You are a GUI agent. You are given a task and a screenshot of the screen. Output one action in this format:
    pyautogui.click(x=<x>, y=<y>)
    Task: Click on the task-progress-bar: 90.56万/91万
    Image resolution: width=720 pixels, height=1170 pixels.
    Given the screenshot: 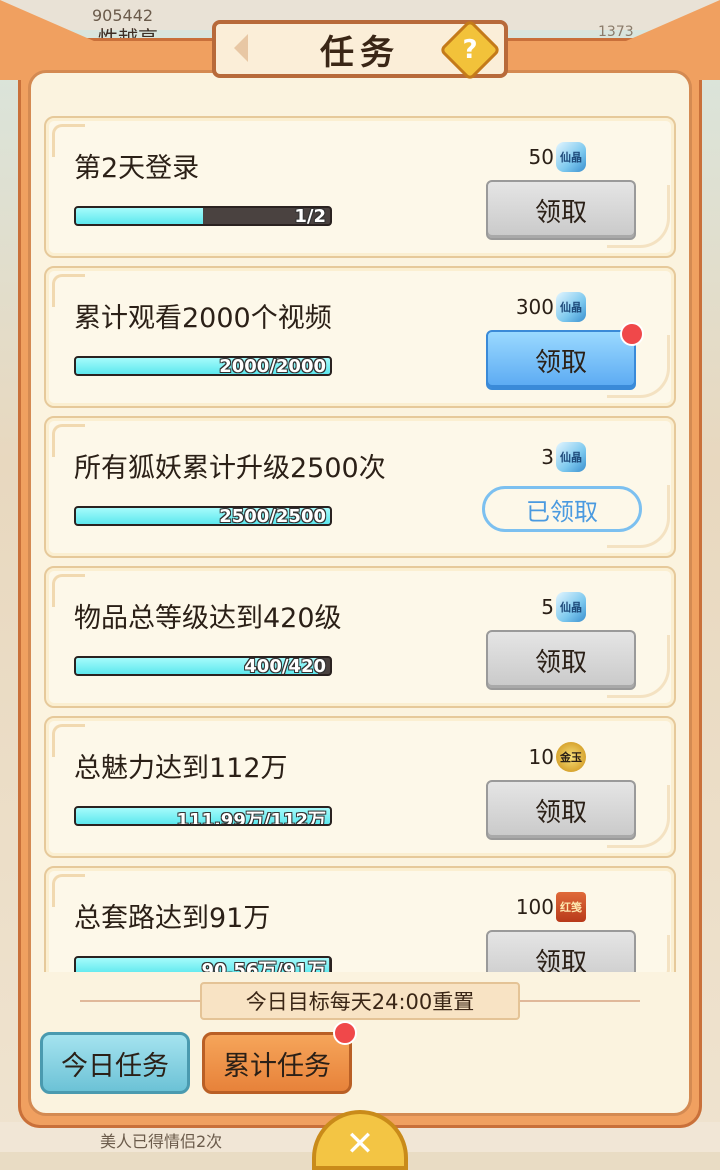 What is the action you would take?
    pyautogui.click(x=203, y=964)
    